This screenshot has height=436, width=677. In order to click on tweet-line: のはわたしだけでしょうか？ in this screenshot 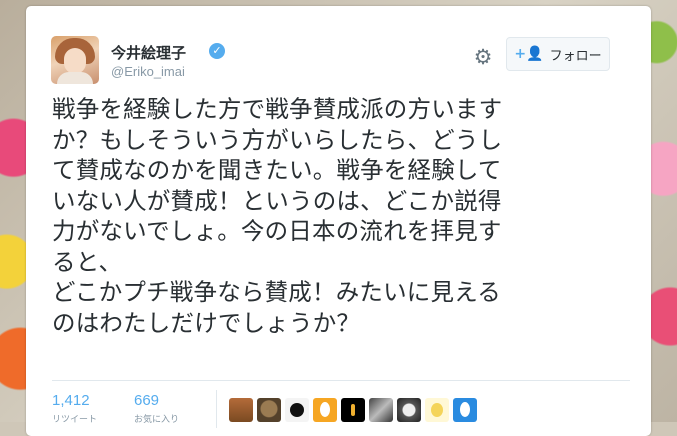, I will do `click(206, 322)`.